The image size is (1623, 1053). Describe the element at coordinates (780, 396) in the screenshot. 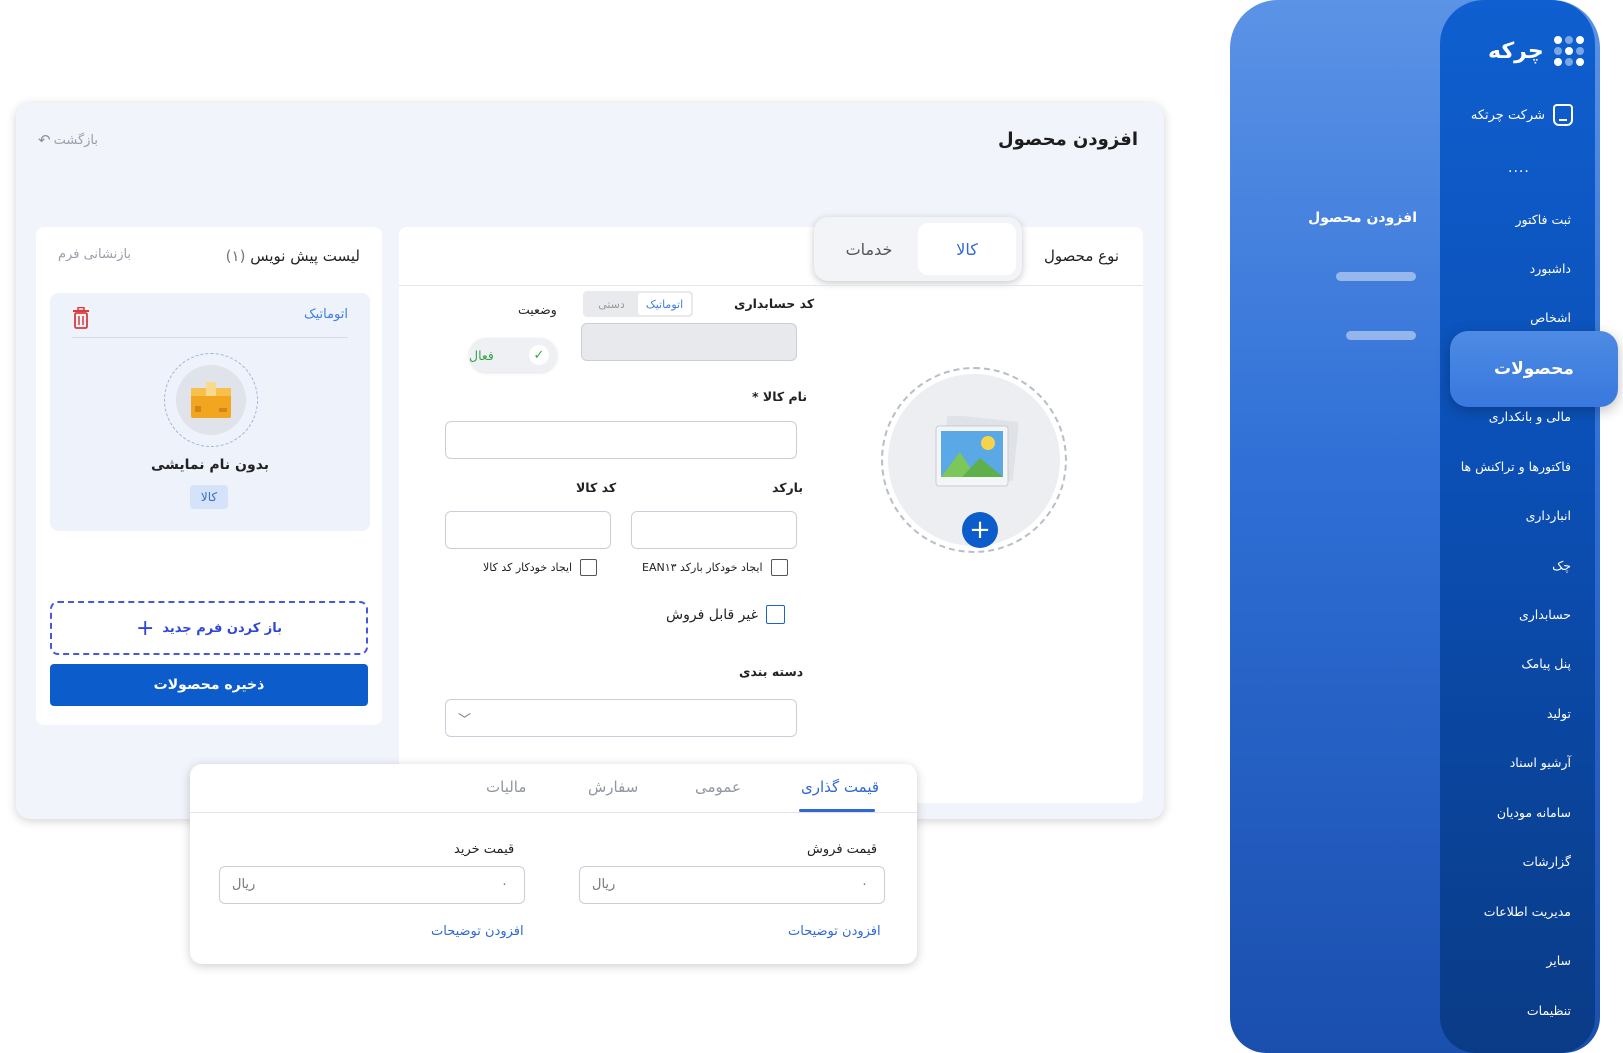

I see `product-name-label: نام کالا *` at that location.